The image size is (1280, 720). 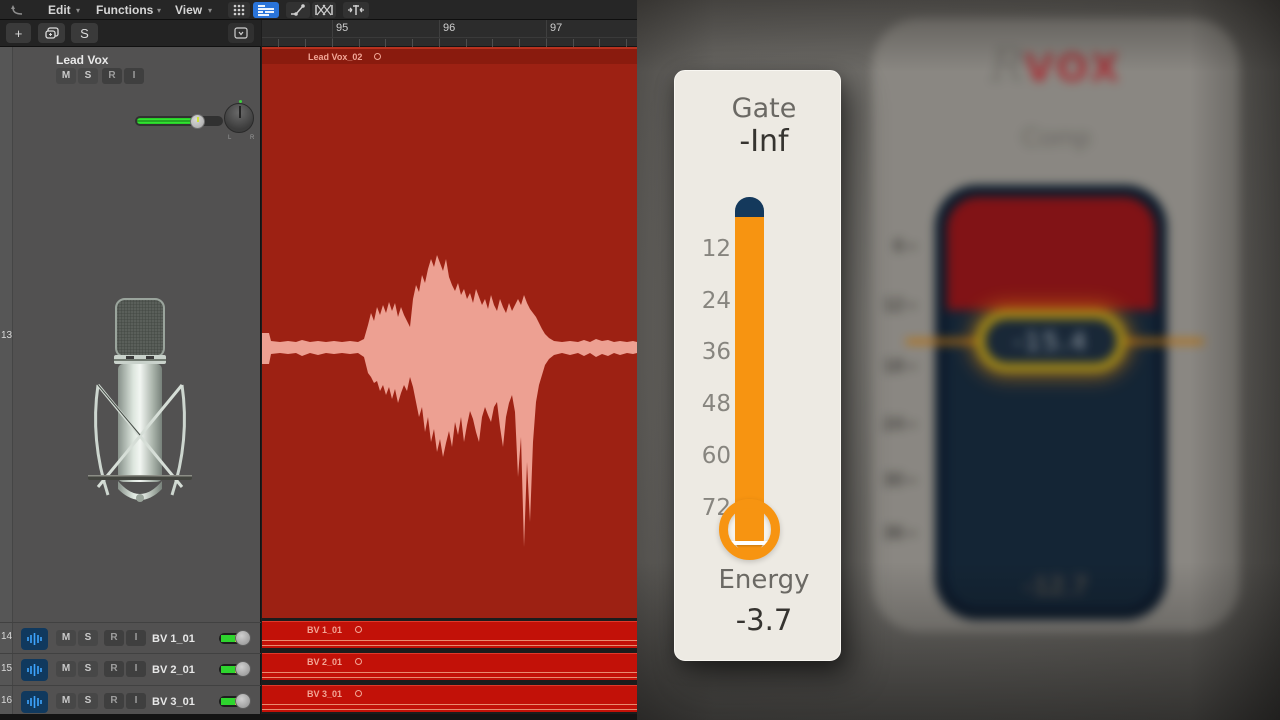 What do you see at coordinates (173, 702) in the screenshot?
I see `track-name: BV 3_01` at bounding box center [173, 702].